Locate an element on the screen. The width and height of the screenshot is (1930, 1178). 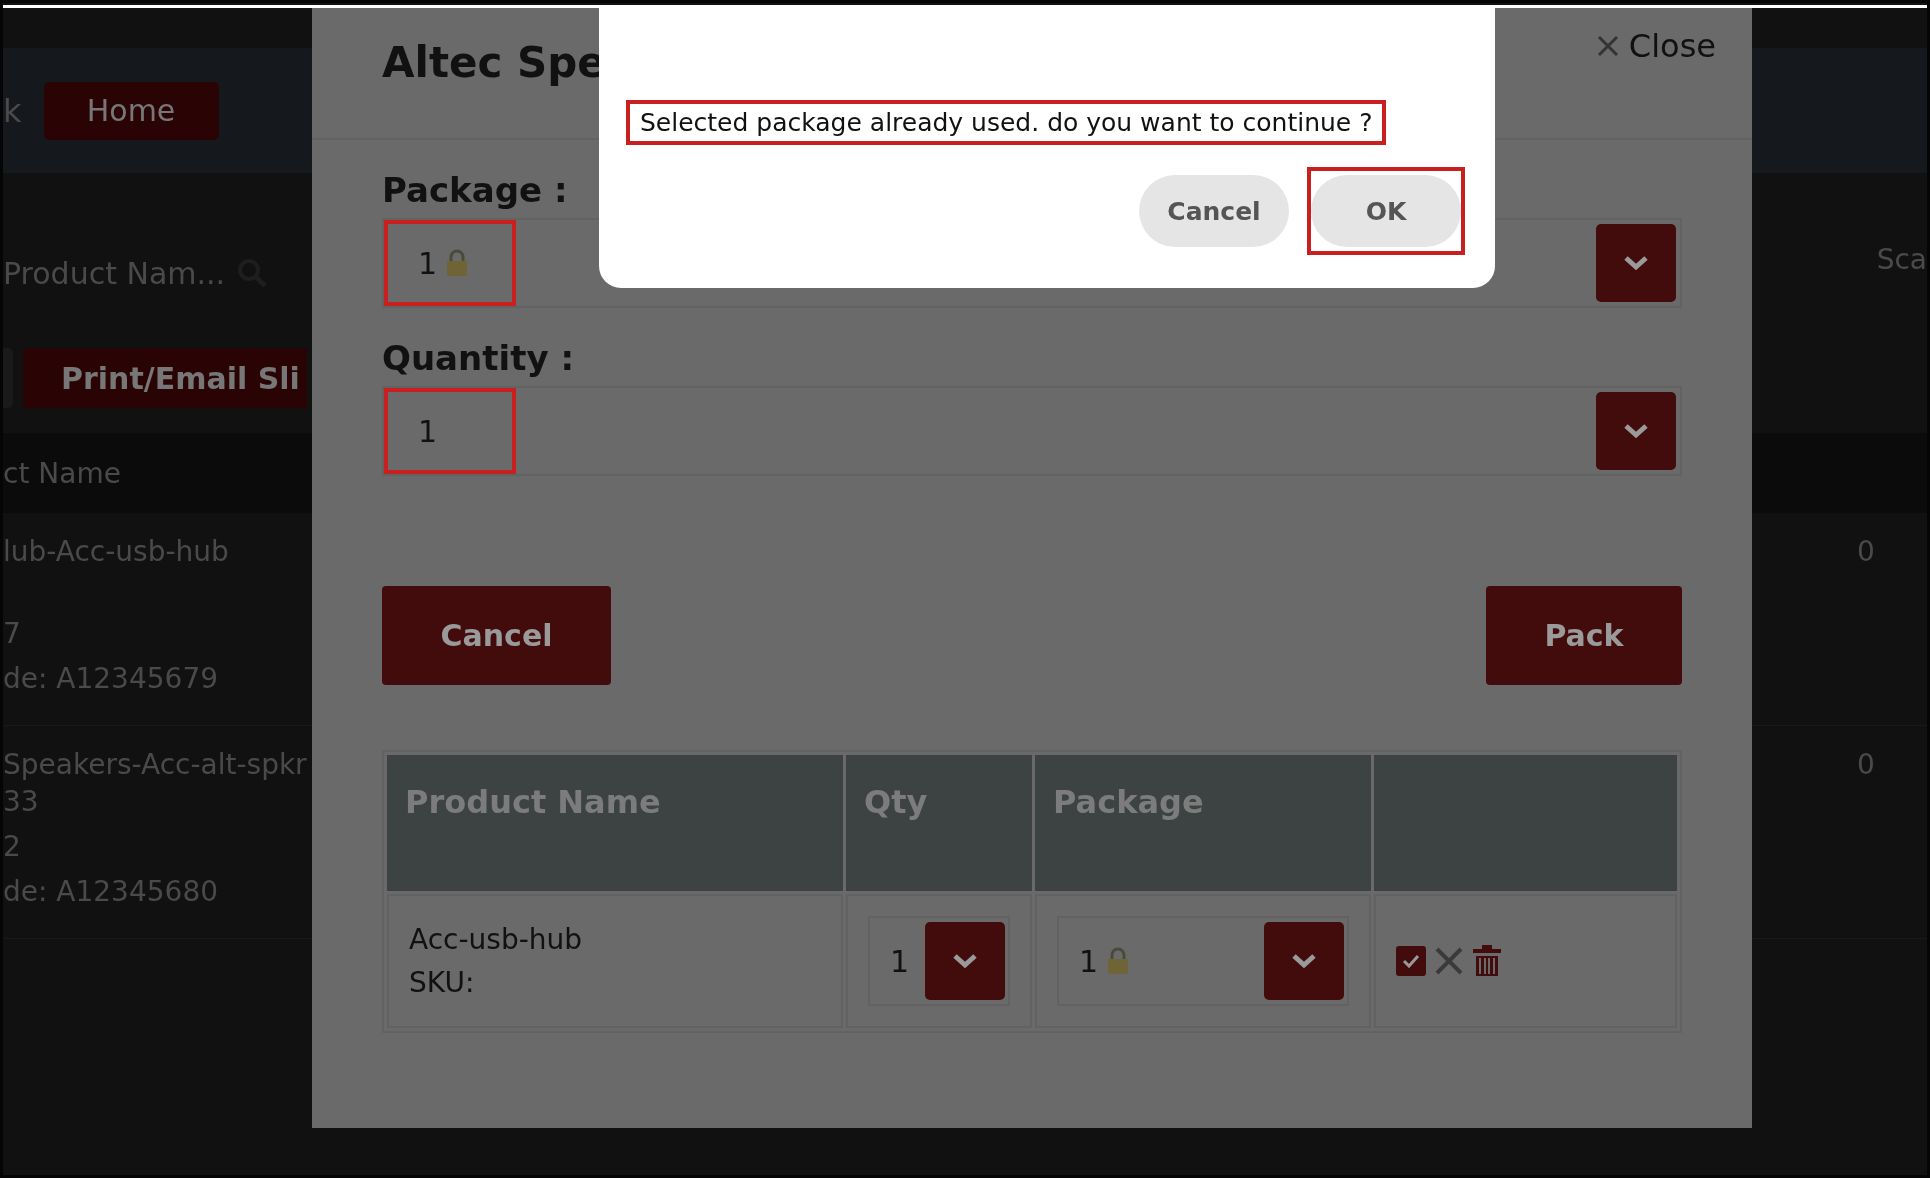
package-select: 1 is located at coordinates (1203, 961).